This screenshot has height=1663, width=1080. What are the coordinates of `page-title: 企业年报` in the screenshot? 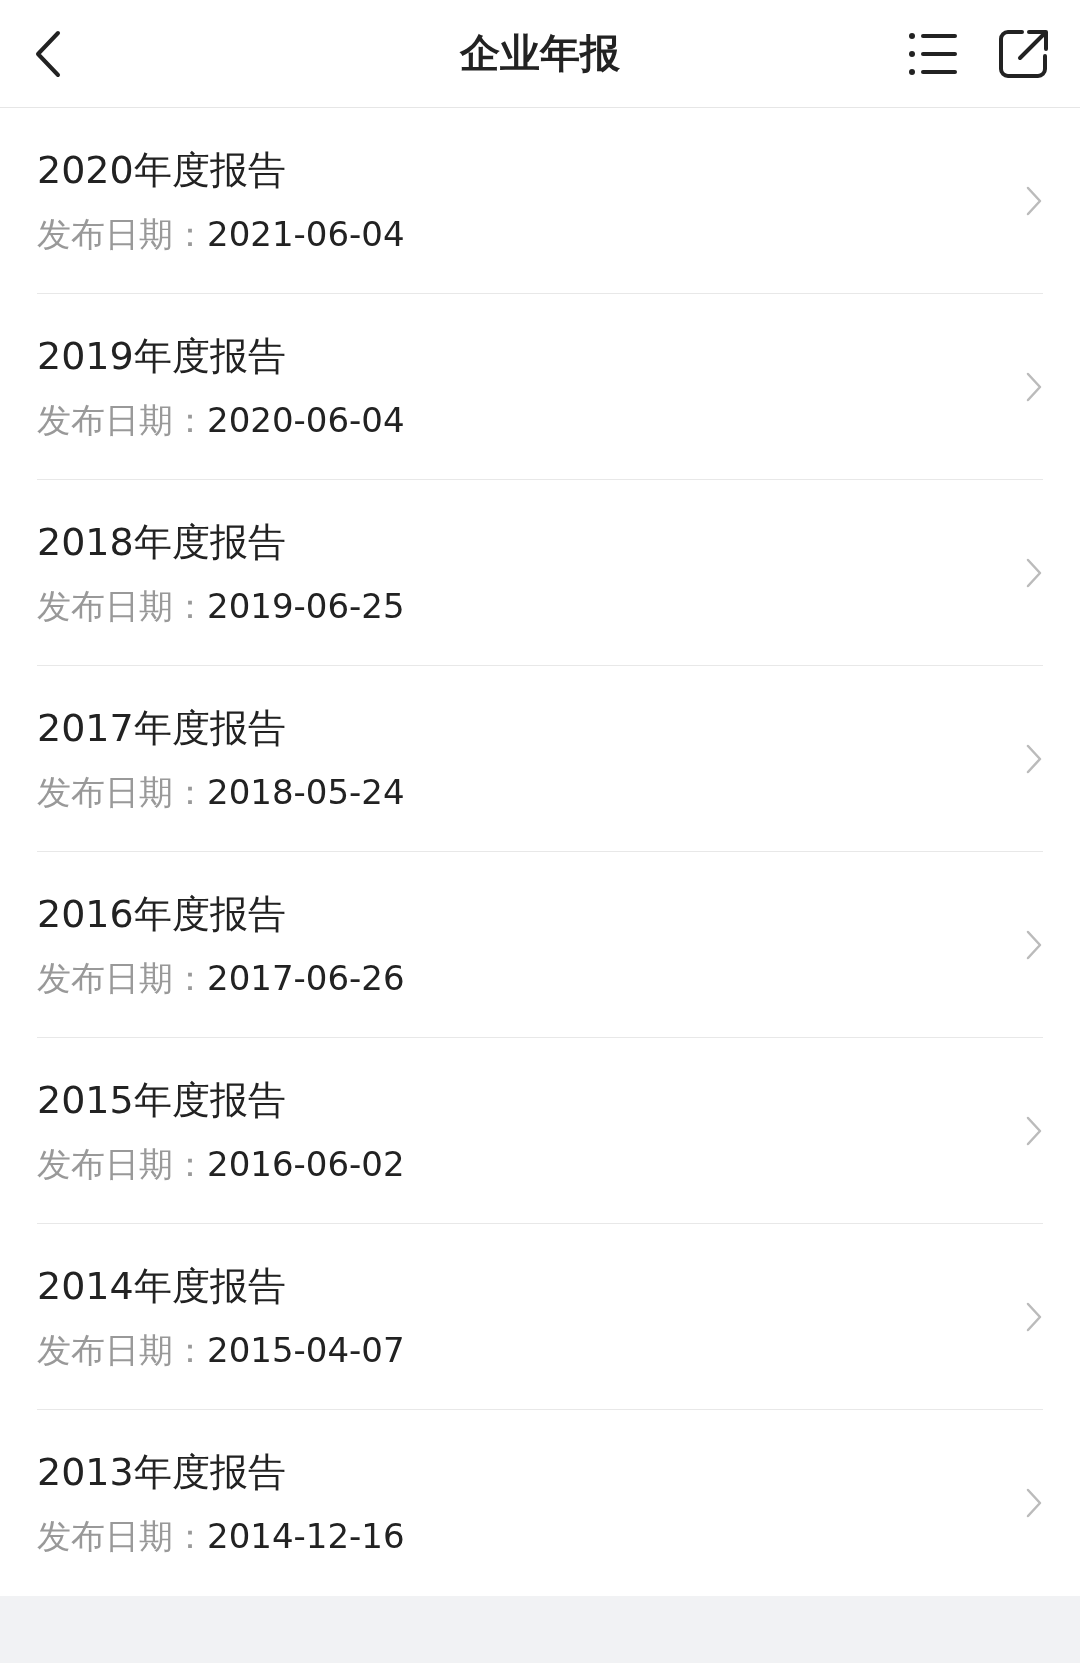 It's located at (540, 53).